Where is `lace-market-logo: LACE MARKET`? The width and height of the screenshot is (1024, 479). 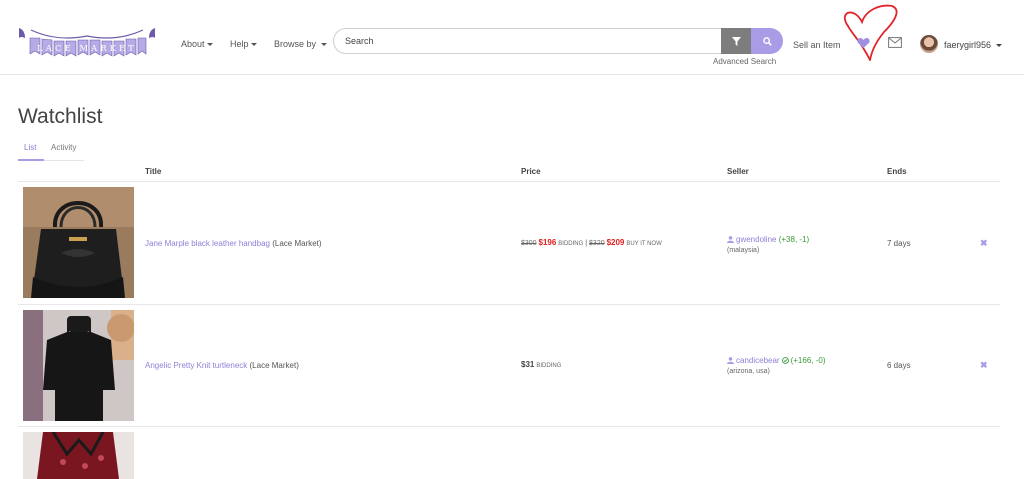
lace-market-logo: LACE MARKET is located at coordinates (87, 43).